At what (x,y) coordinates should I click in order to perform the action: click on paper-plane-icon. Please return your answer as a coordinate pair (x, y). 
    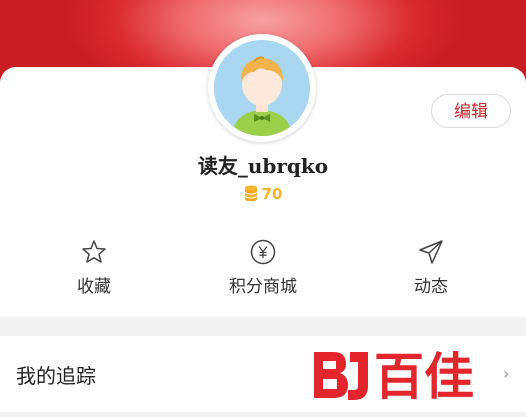
    Looking at the image, I should click on (431, 252).